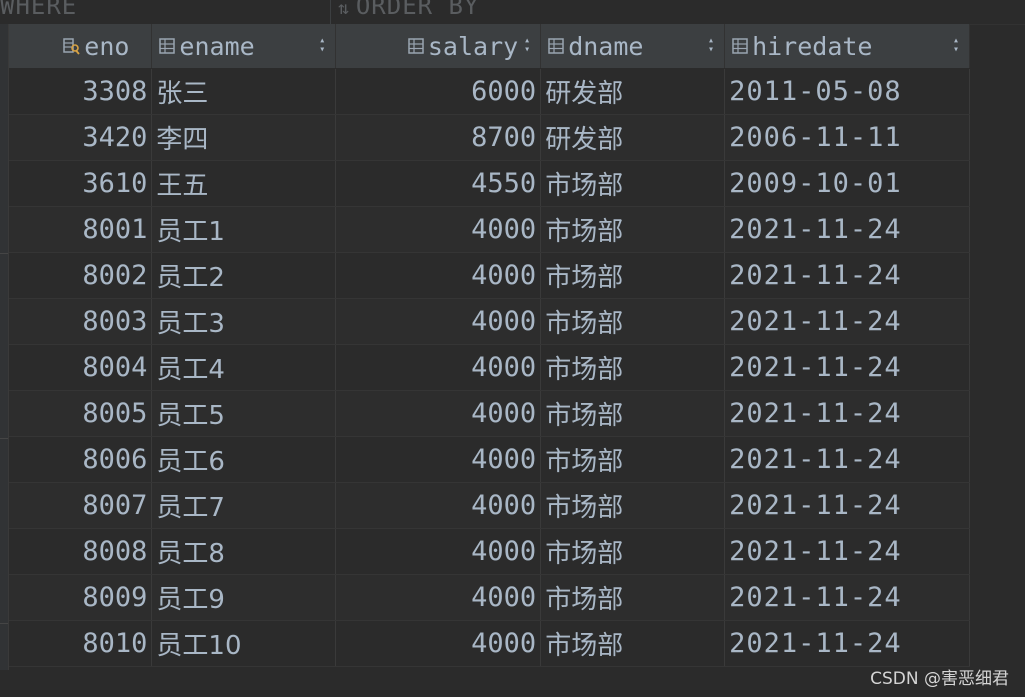 Image resolution: width=1025 pixels, height=697 pixels. What do you see at coordinates (244, 183) in the screenshot?
I see `cell-ename: 王五` at bounding box center [244, 183].